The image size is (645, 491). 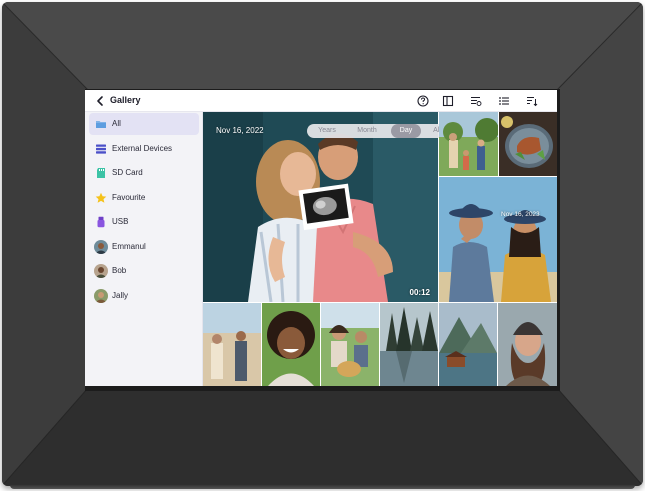 What do you see at coordinates (101, 149) in the screenshot?
I see `stack-icon` at bounding box center [101, 149].